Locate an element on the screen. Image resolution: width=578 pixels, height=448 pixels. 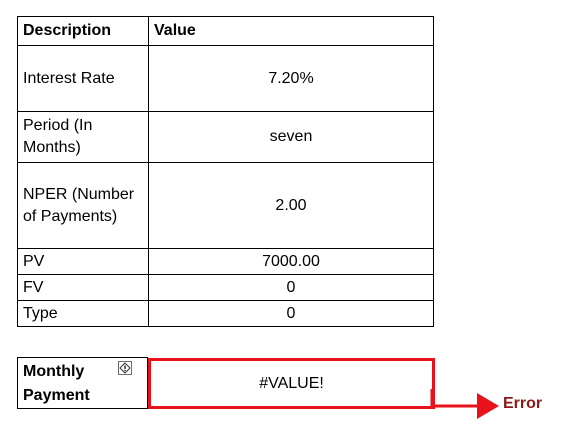
table-row: Interest Rate 7.20% is located at coordinates (225, 78).